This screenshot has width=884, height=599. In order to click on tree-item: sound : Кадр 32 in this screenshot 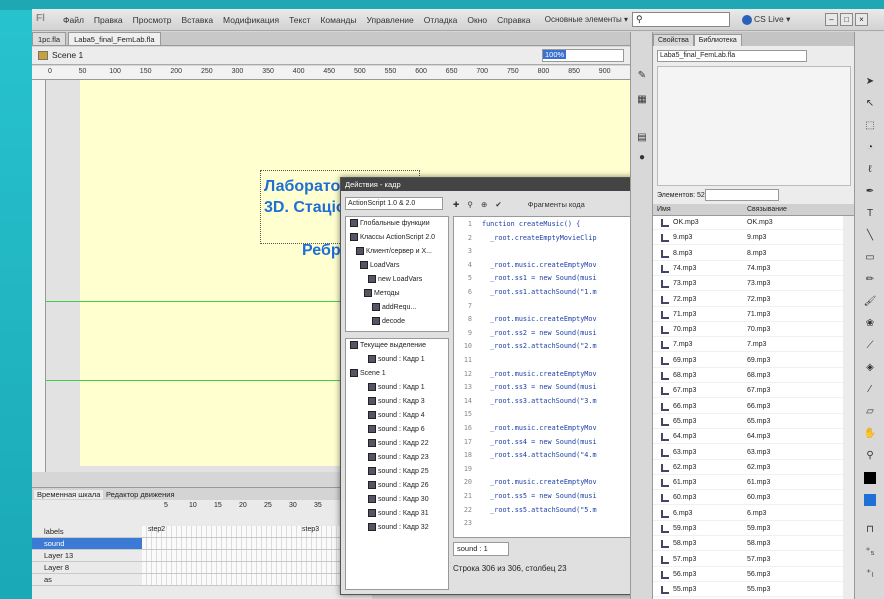, I will do `click(397, 528)`.